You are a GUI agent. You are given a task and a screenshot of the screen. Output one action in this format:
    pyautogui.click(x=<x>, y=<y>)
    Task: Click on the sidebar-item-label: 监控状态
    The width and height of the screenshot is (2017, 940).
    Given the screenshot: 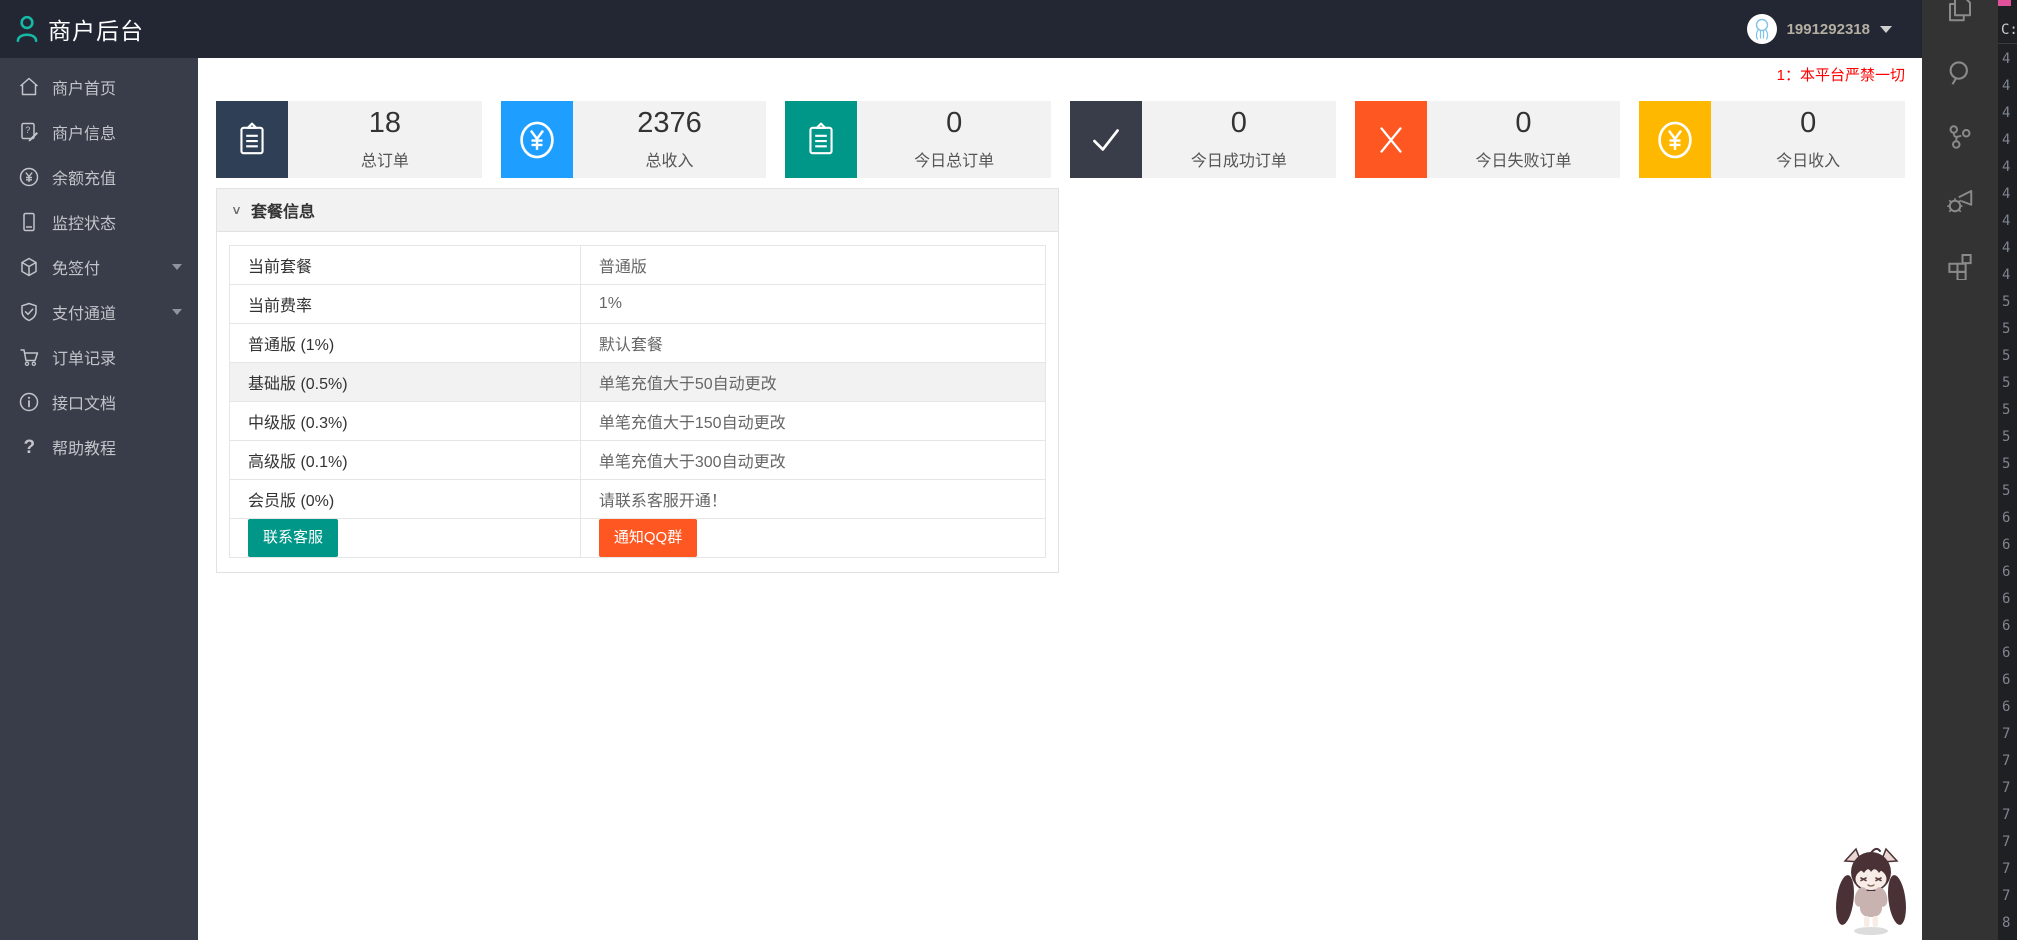 What is the action you would take?
    pyautogui.click(x=84, y=224)
    